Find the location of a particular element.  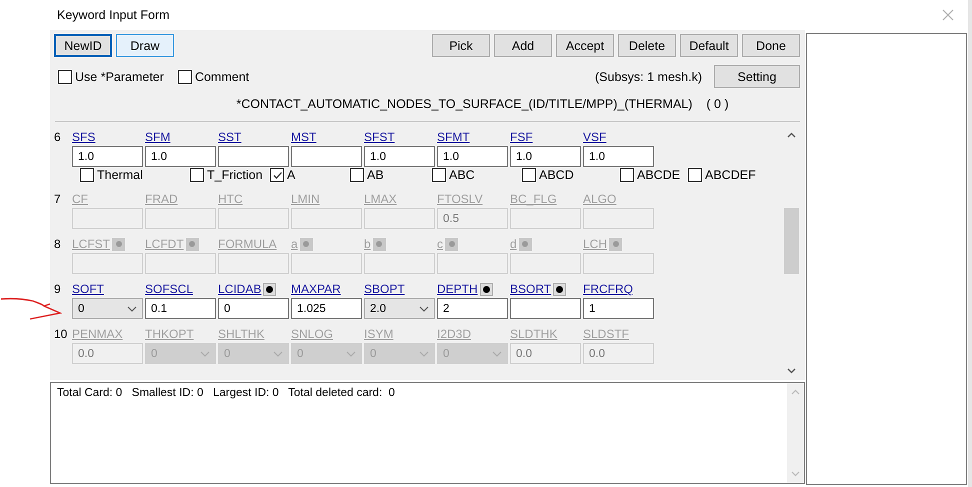

field-label-link: SST is located at coordinates (230, 137).